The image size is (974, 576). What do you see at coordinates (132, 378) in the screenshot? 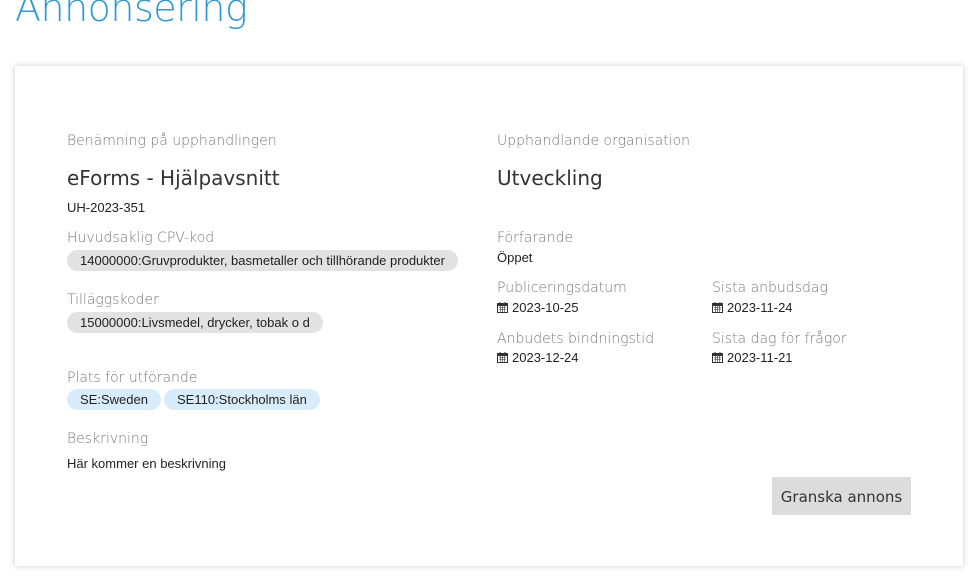
I see `place-label: Plats för utförande` at bounding box center [132, 378].